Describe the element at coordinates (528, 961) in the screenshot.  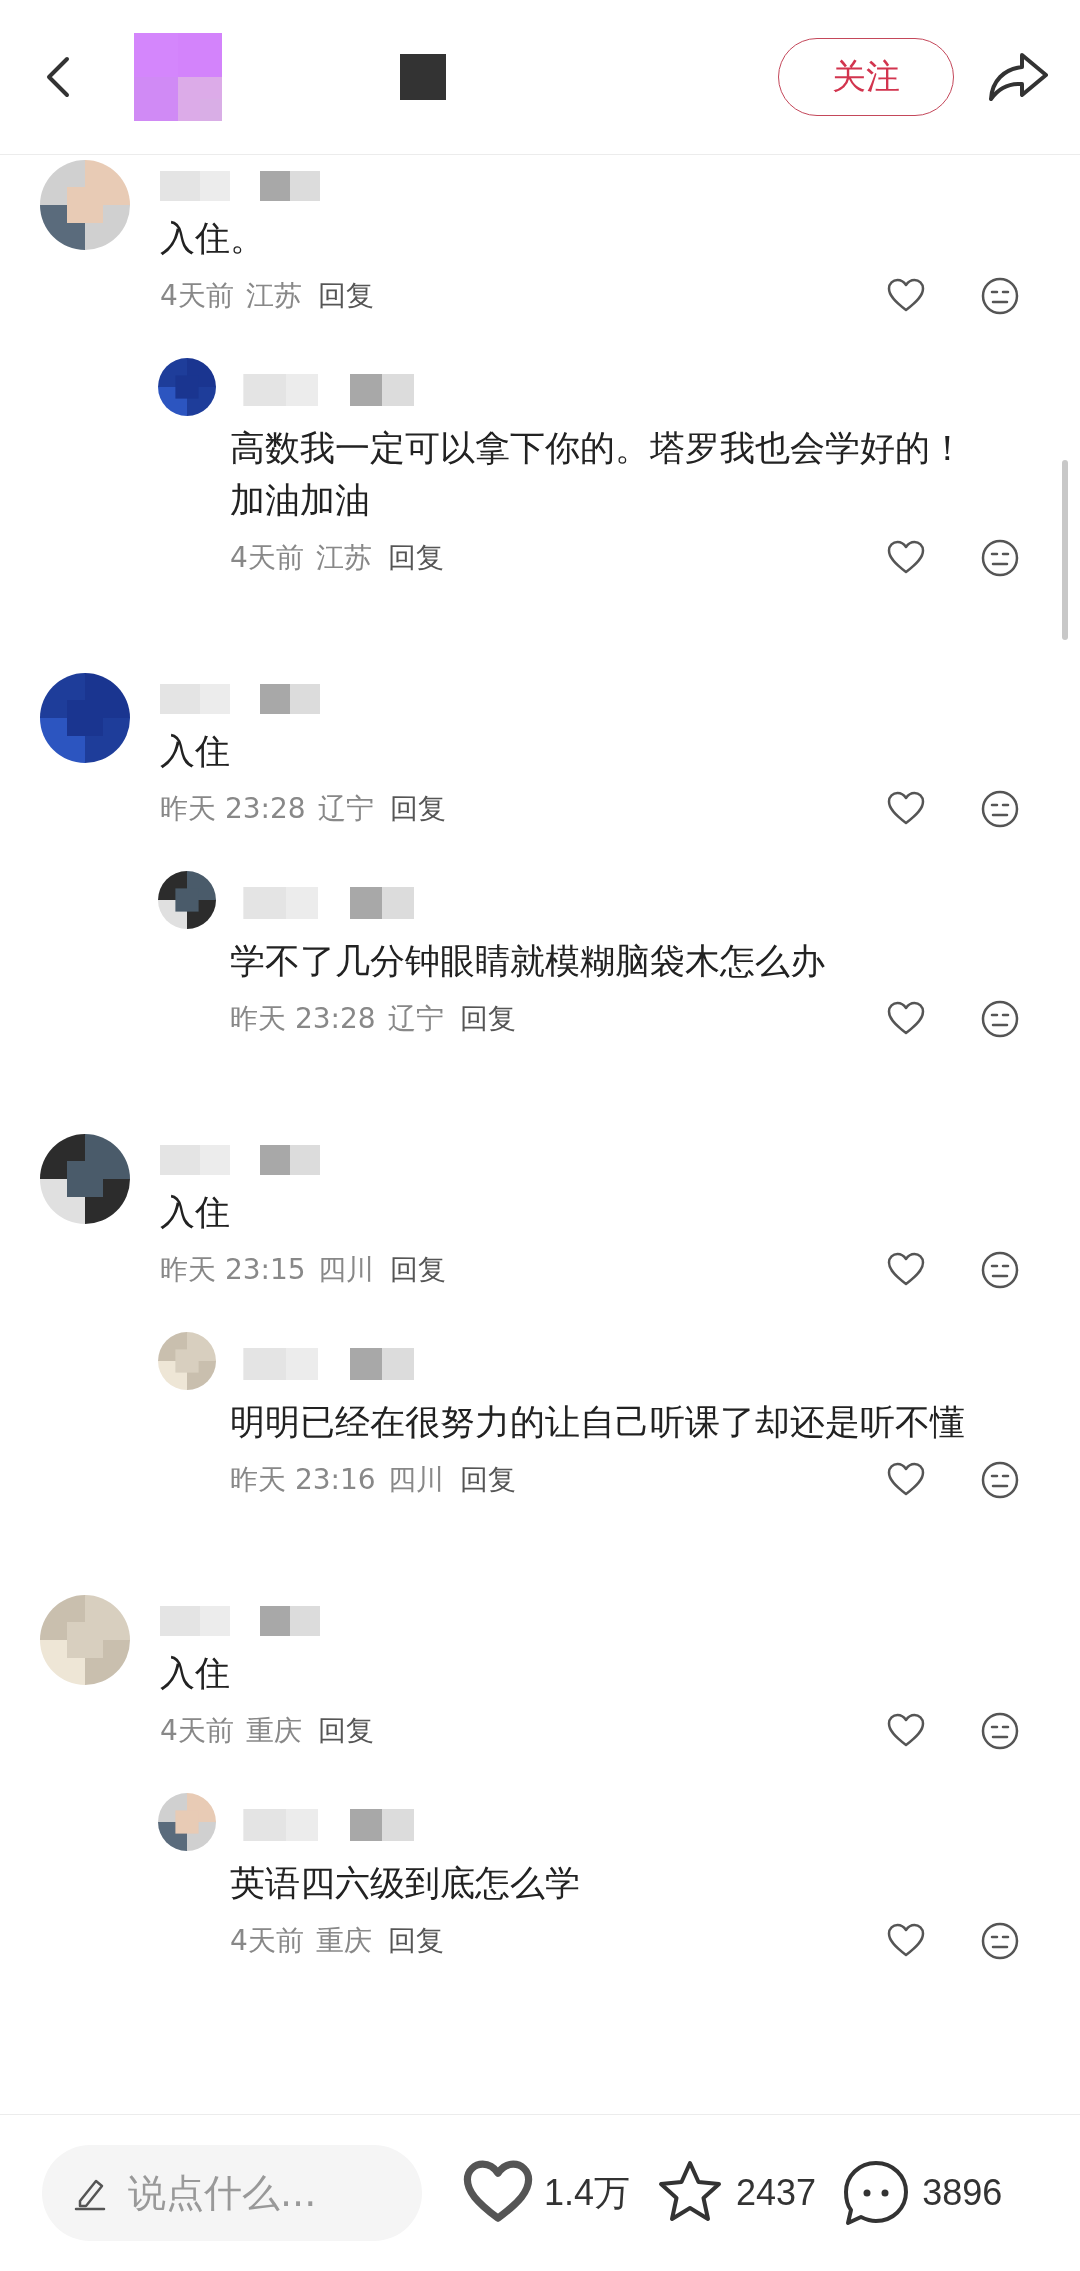
I see `reply-text: 学不了几分钟眼睛就模糊脑袋木怎么办` at that location.